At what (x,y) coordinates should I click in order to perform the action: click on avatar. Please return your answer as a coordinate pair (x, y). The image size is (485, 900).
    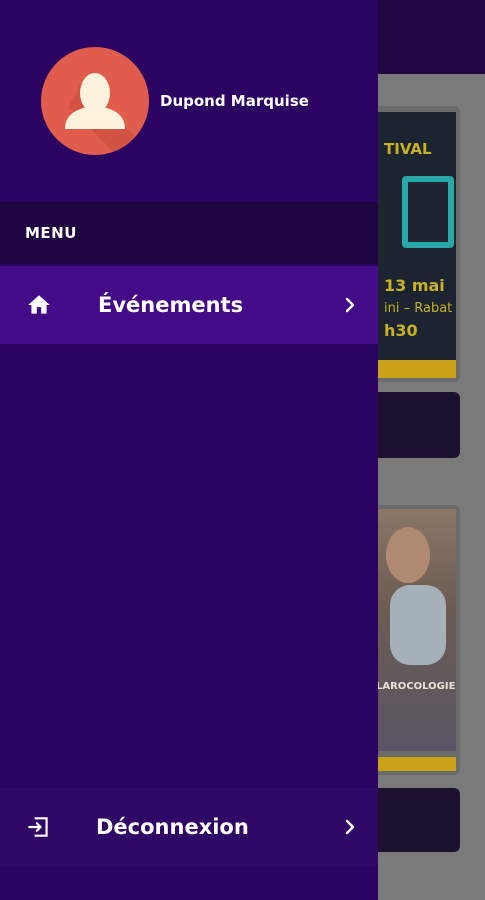
    Looking at the image, I should click on (95, 101).